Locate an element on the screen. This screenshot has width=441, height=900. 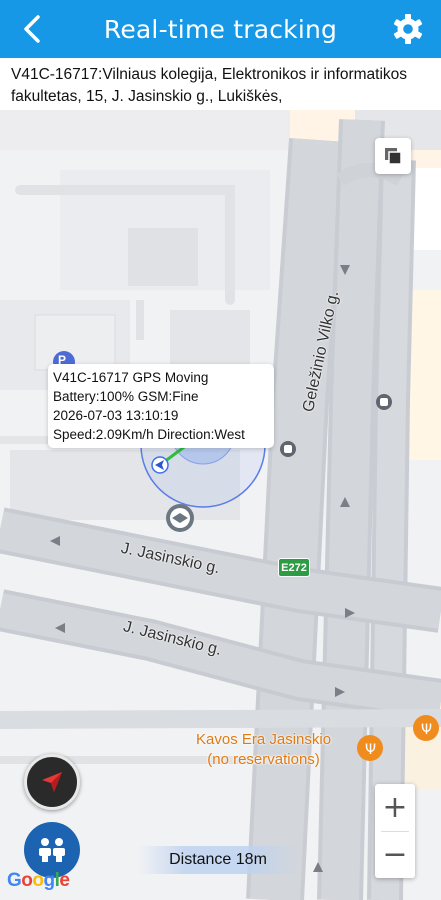
map-layers-button is located at coordinates (393, 156).